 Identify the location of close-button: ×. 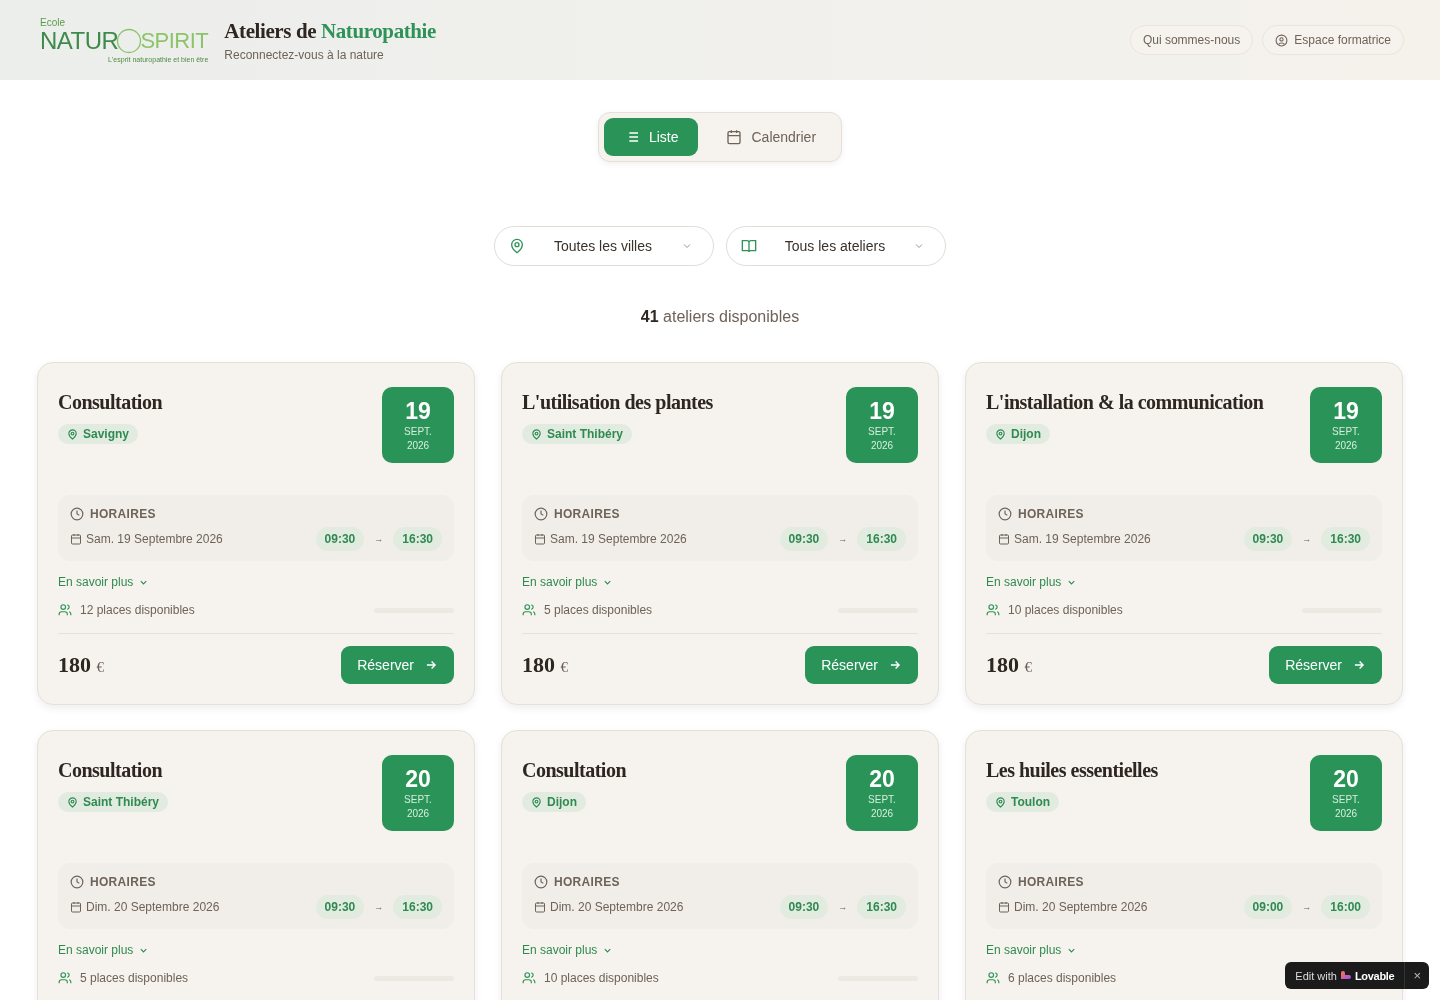
(1417, 975).